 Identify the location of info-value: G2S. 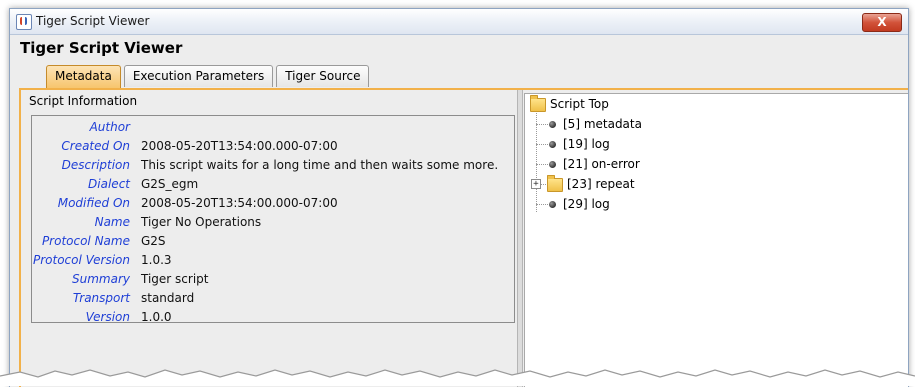
(153, 241).